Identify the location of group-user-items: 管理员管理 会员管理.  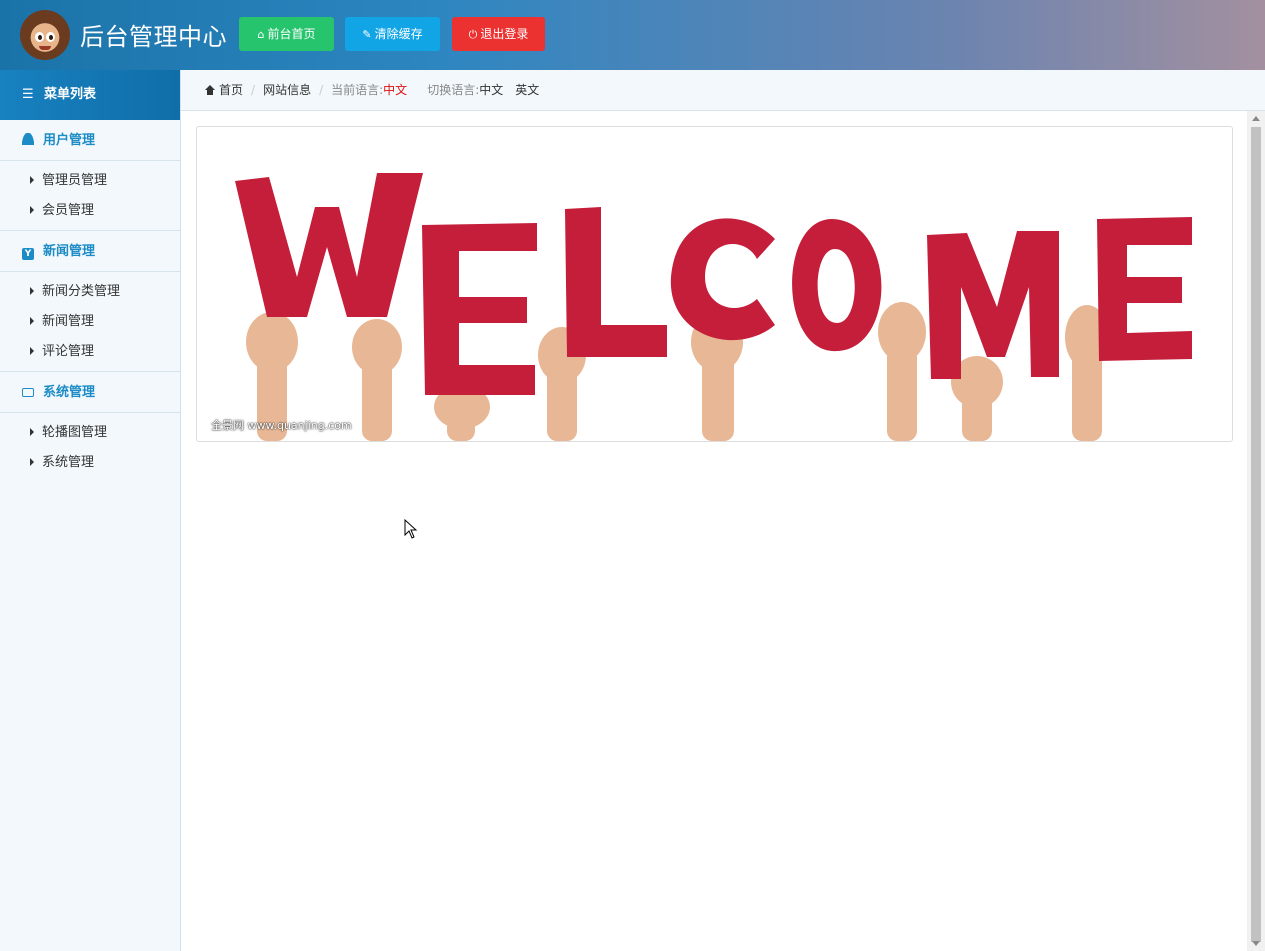
(90, 196).